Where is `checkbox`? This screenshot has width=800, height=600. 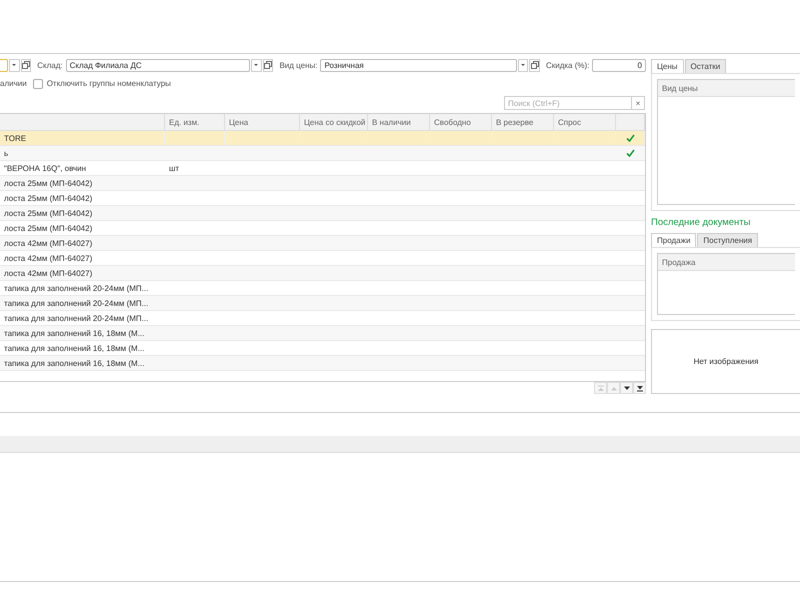 checkbox is located at coordinates (37, 83).